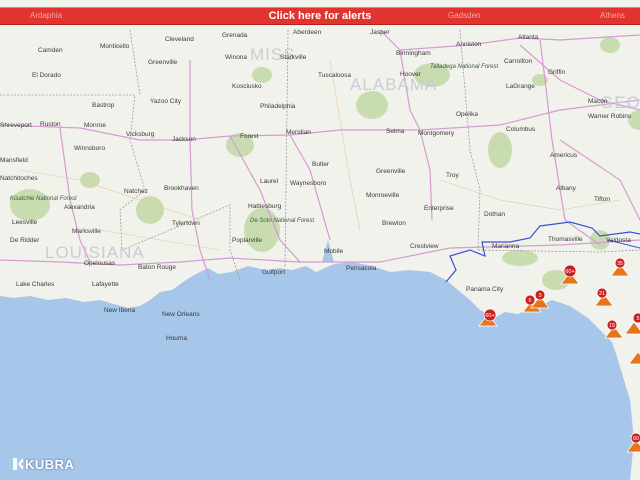 Image resolution: width=640 pixels, height=480 pixels. I want to click on city-label: Talladega National Forest, so click(464, 67).